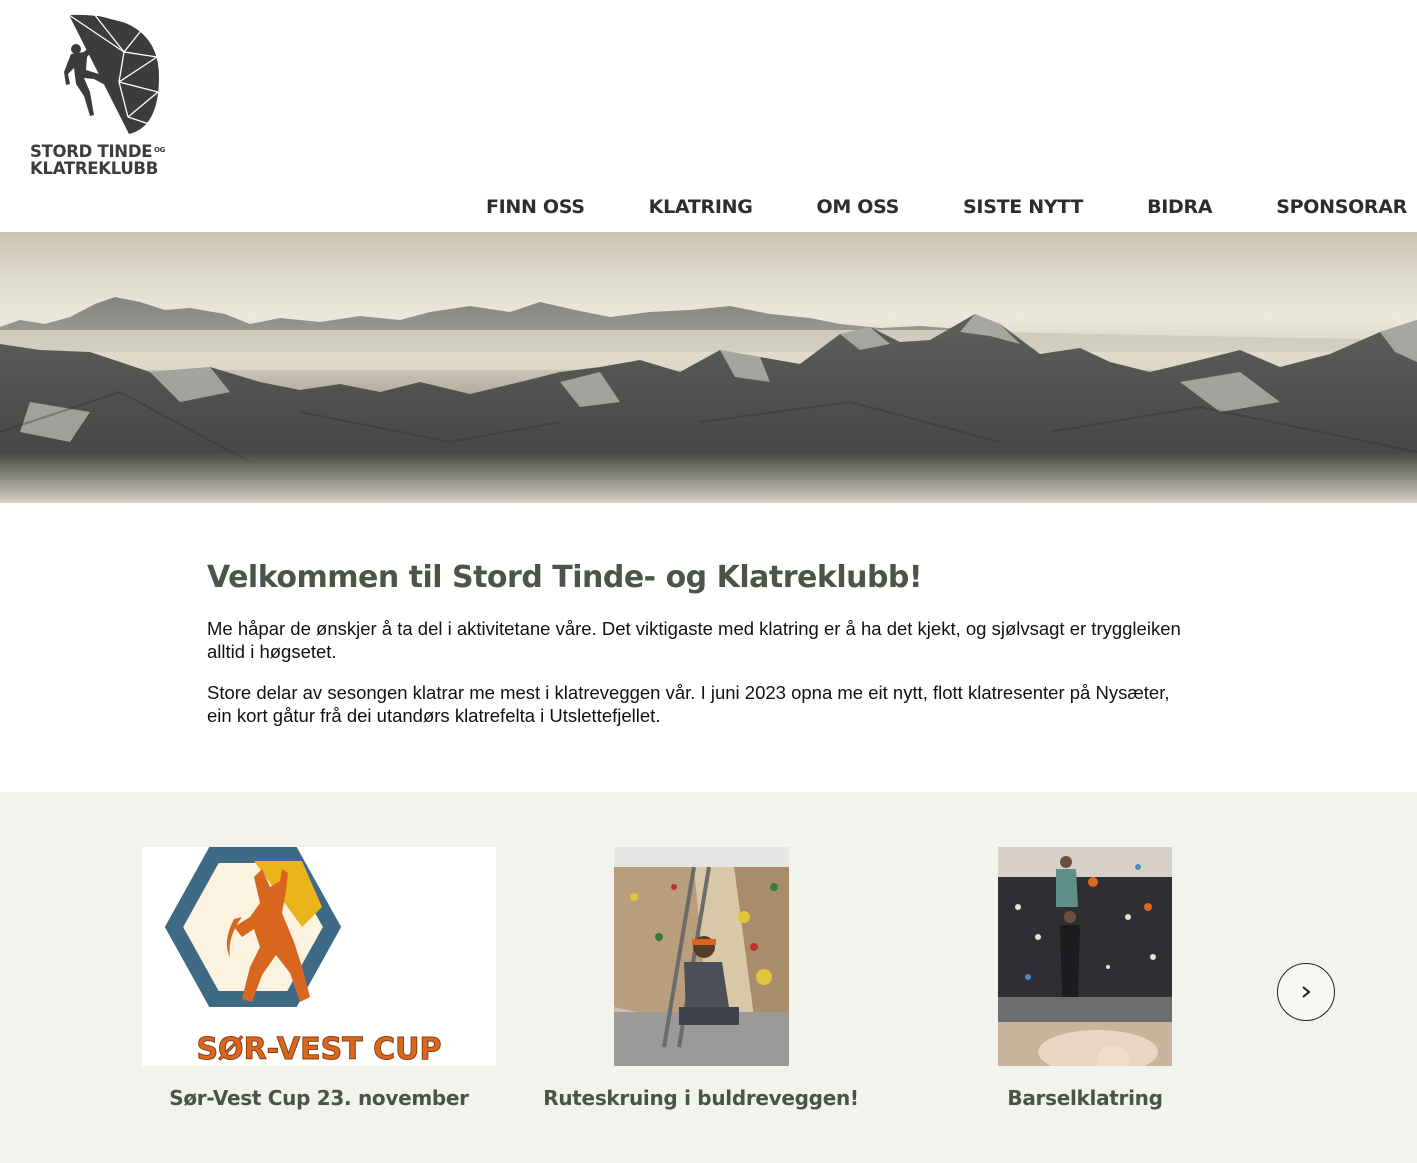 This screenshot has width=1417, height=1163. What do you see at coordinates (858, 207) in the screenshot?
I see `nav-item-om-oss: OM OSS` at bounding box center [858, 207].